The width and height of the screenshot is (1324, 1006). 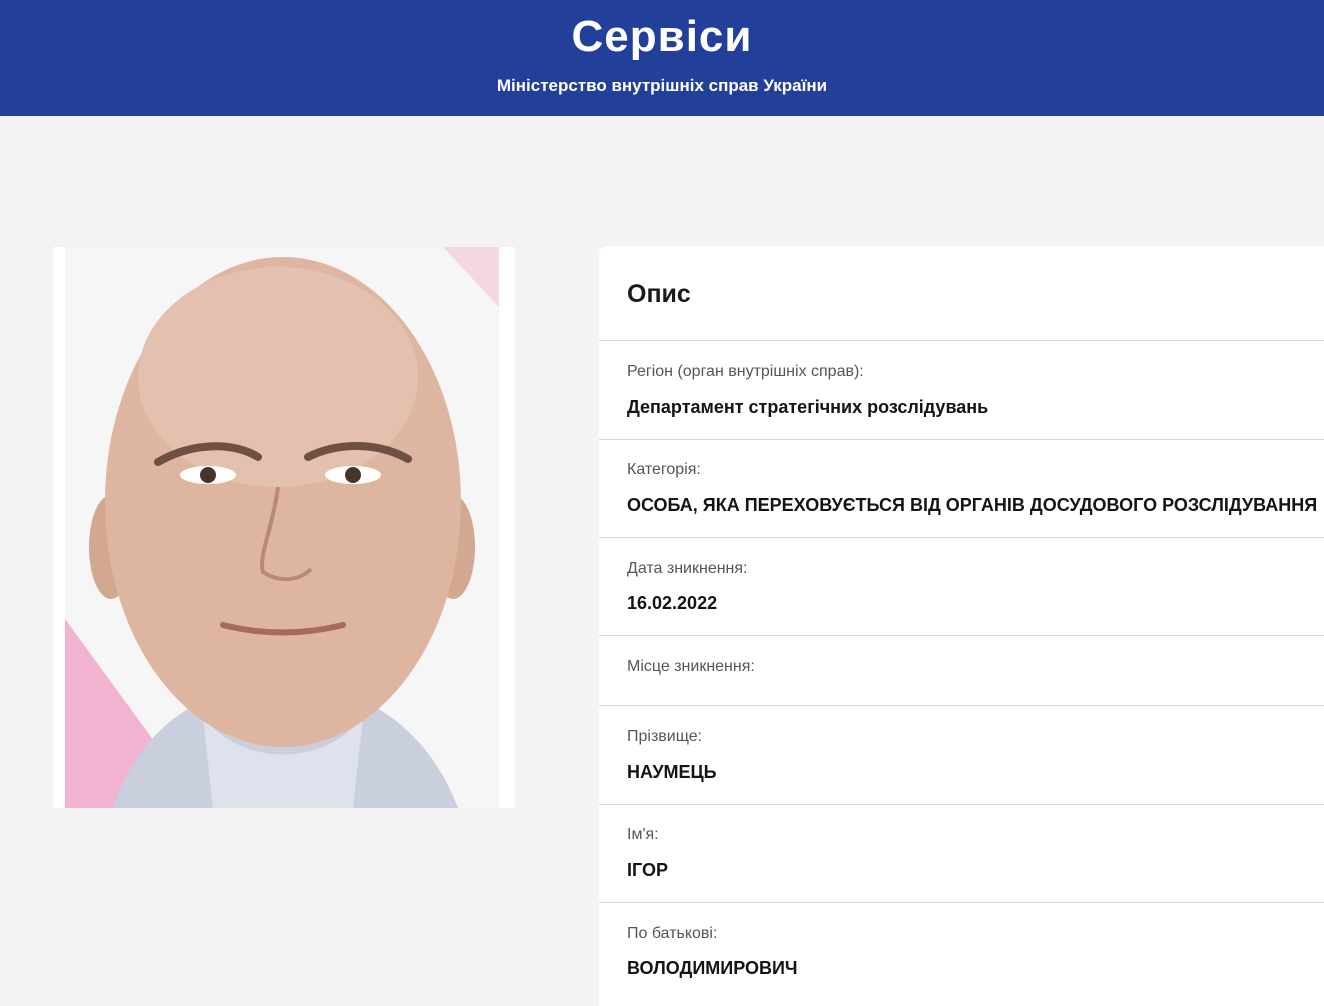 I want to click on disappearance-date-label: Дата зникнення:, so click(x=687, y=568).